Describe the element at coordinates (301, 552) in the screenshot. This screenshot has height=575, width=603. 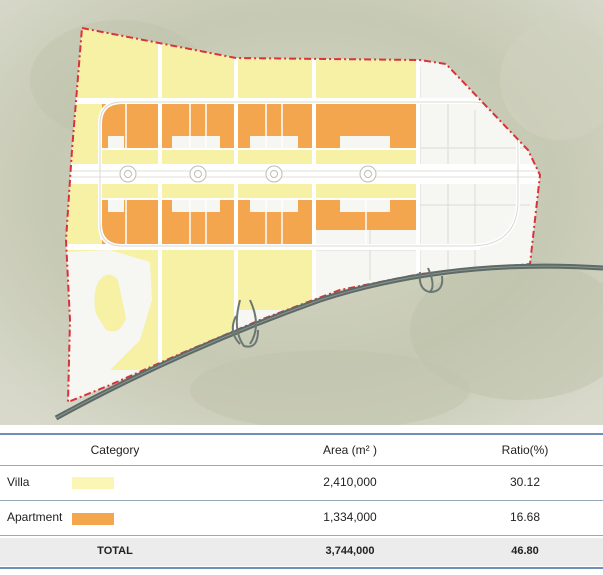
I see `table-total-row: TOTAL 3,744,000 46.80` at that location.